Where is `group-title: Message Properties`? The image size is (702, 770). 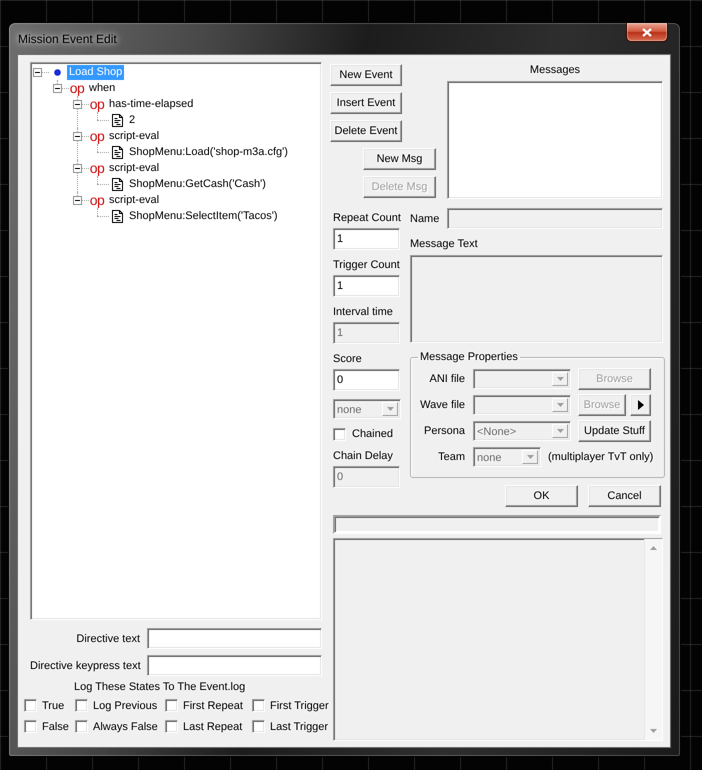
group-title: Message Properties is located at coordinates (469, 357).